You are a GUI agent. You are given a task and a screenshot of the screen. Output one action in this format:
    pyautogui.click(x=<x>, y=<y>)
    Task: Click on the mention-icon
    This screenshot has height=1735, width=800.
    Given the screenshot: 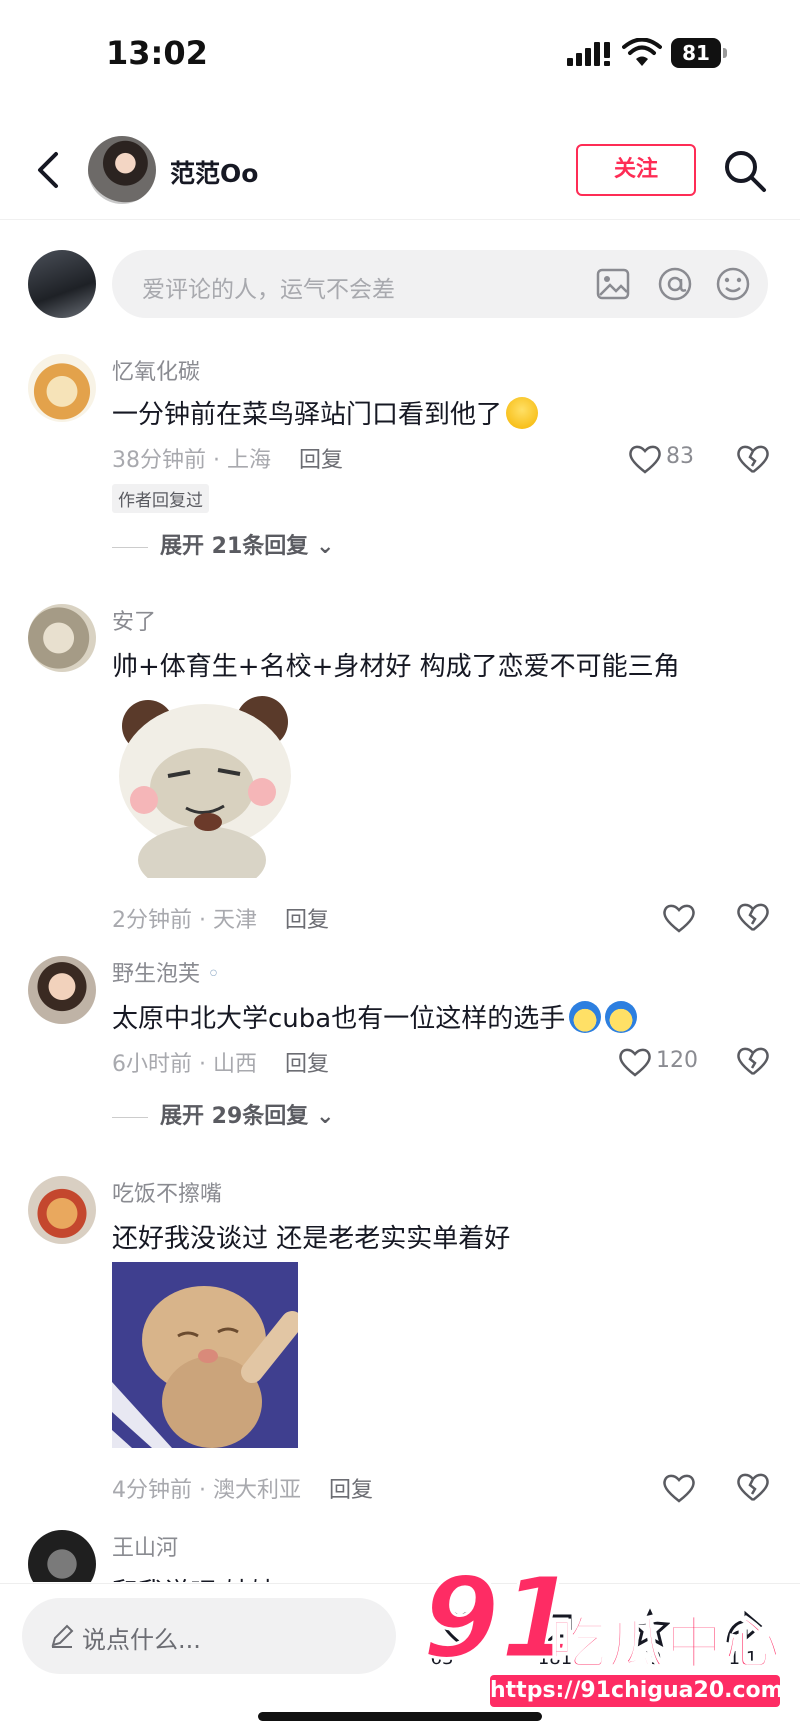 What is the action you would take?
    pyautogui.click(x=675, y=284)
    